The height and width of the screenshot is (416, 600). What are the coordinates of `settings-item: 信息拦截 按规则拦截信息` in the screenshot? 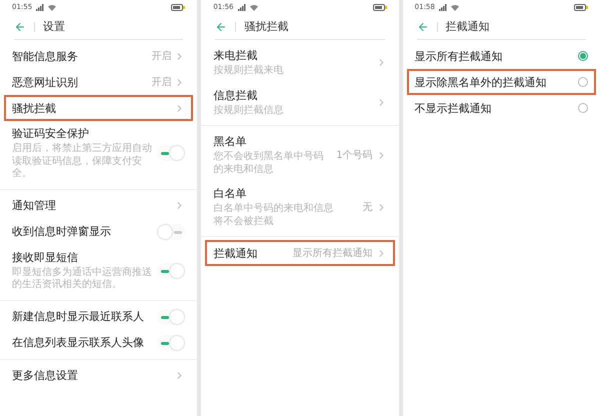 It's located at (300, 102).